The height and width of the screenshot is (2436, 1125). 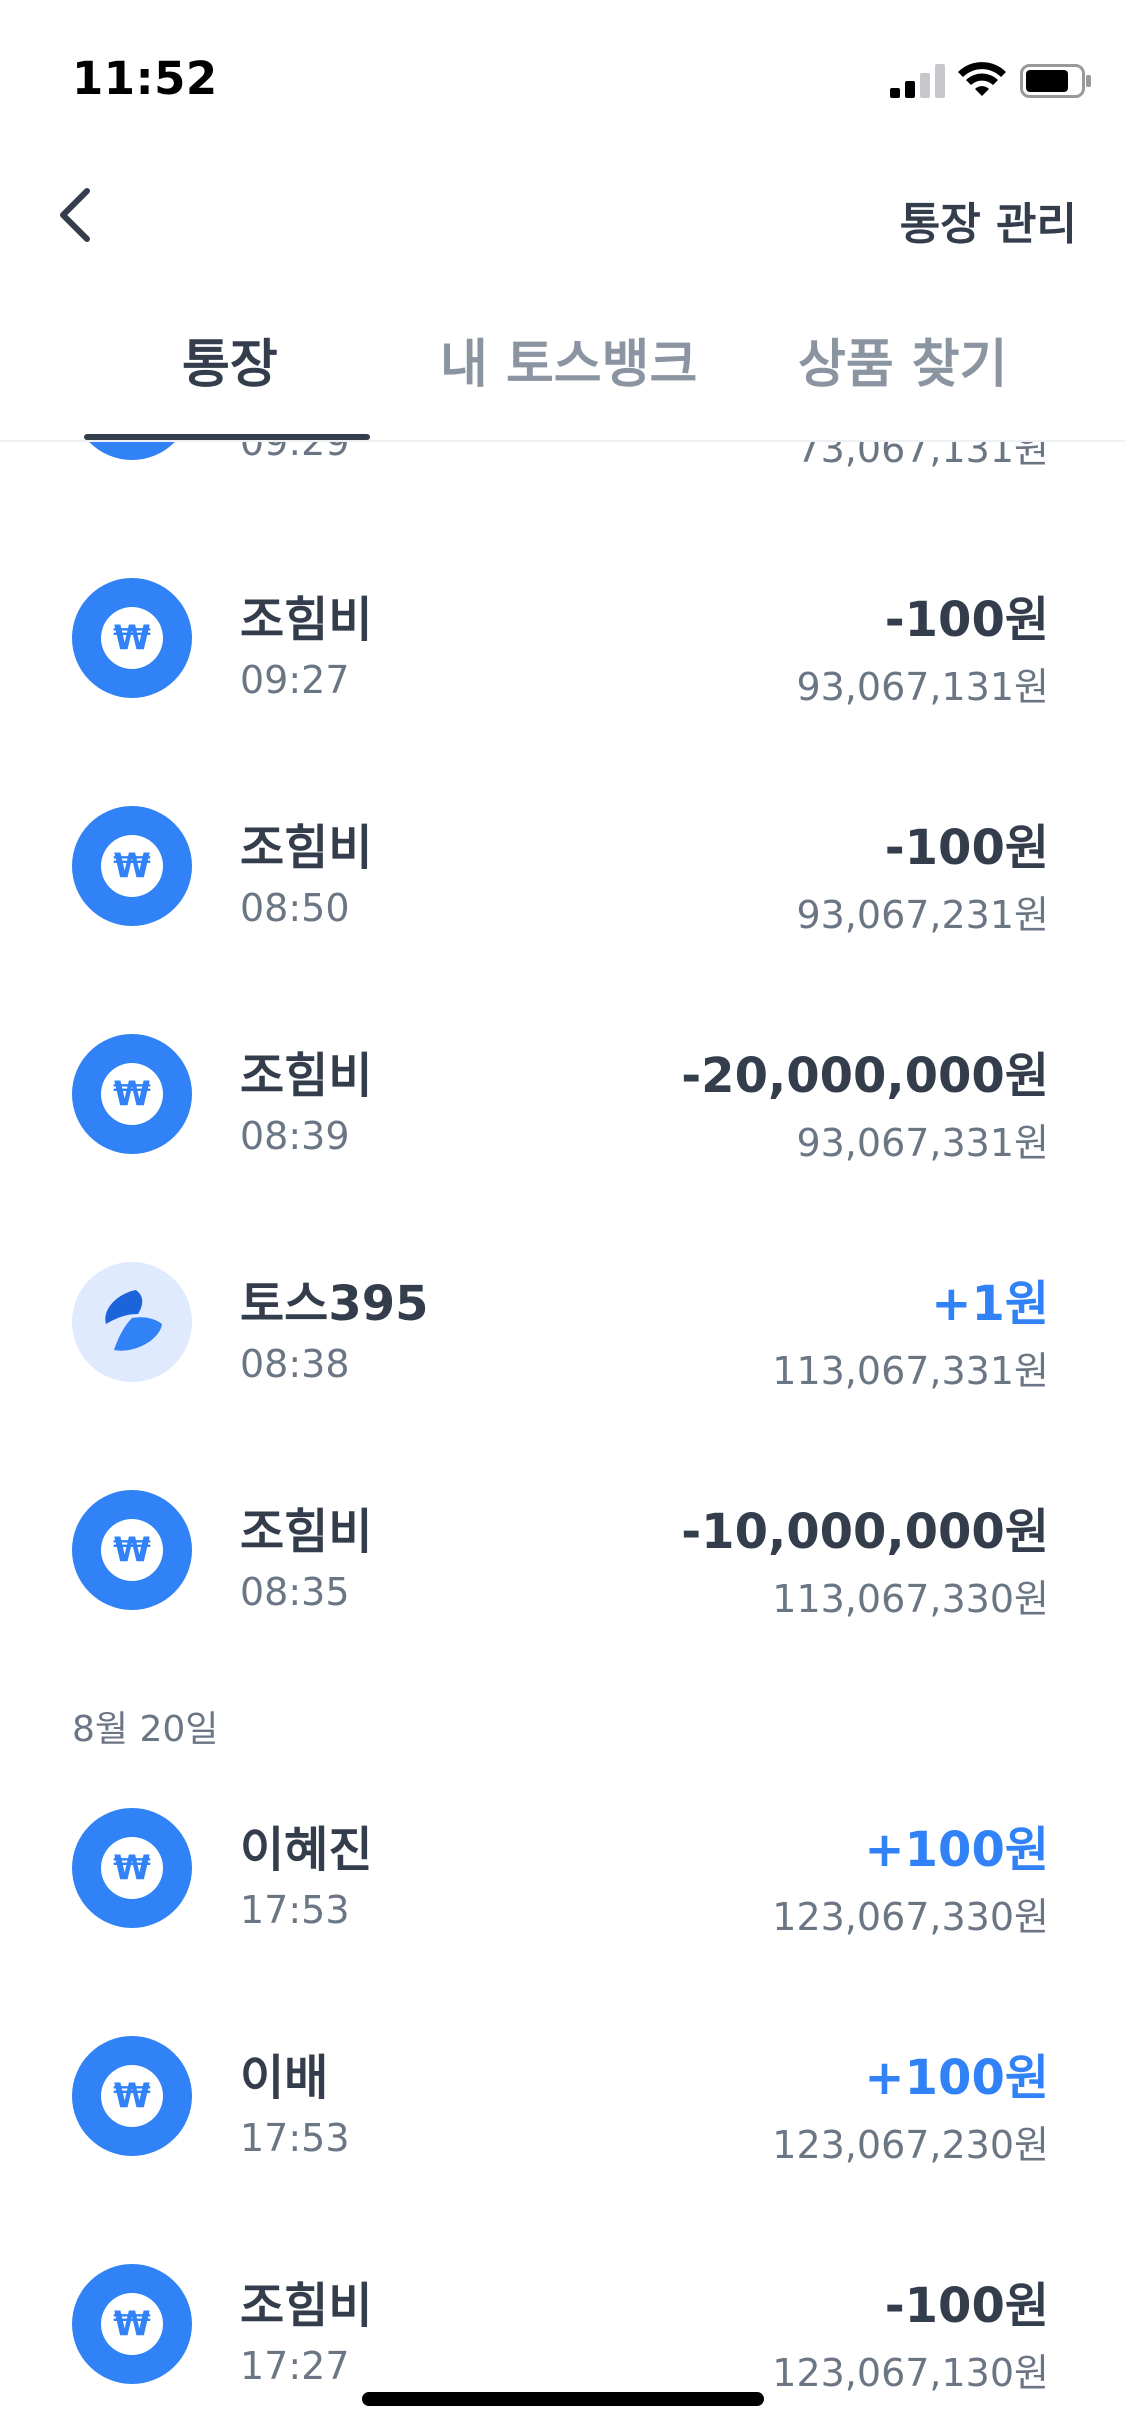 I want to click on transaction-balance: 123,067,330원, so click(x=910, y=1917).